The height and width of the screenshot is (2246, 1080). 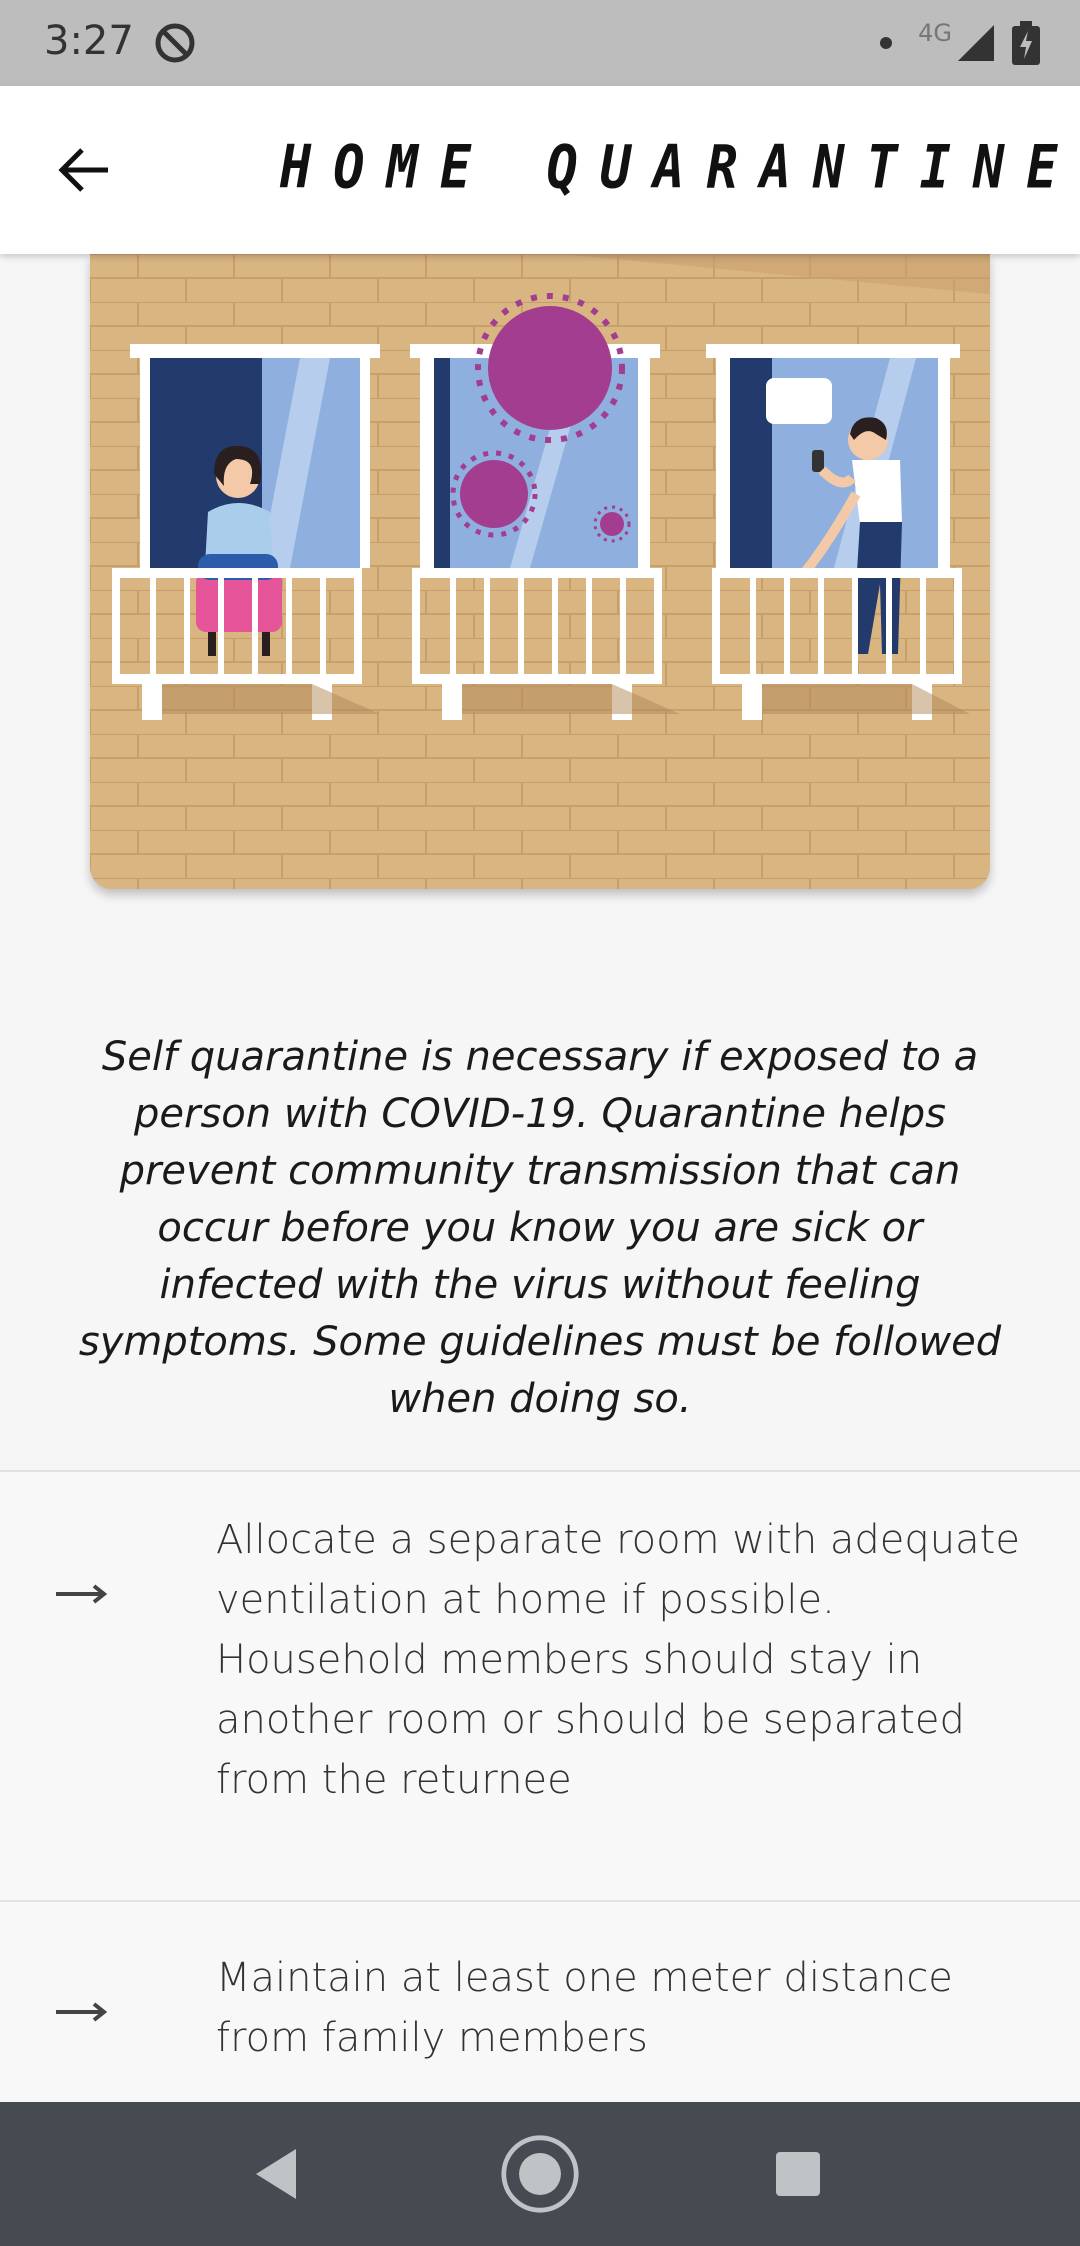 I want to click on arrow-left-icon, so click(x=83, y=170).